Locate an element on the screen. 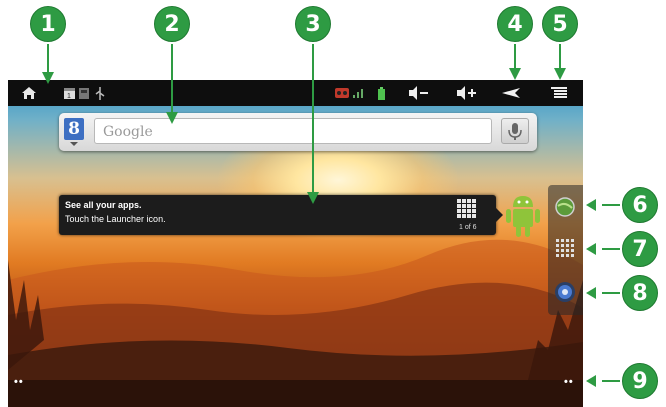  callout-1: 1 is located at coordinates (48, 24).